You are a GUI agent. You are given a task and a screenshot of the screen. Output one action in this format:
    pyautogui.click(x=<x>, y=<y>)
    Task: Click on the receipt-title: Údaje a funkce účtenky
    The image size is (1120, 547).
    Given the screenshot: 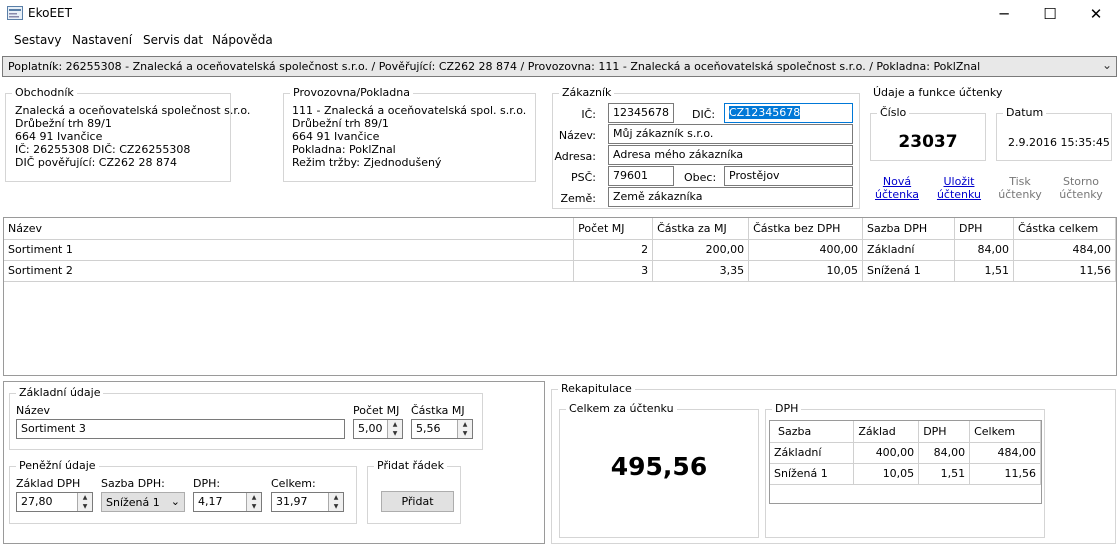 What is the action you would take?
    pyautogui.click(x=938, y=92)
    